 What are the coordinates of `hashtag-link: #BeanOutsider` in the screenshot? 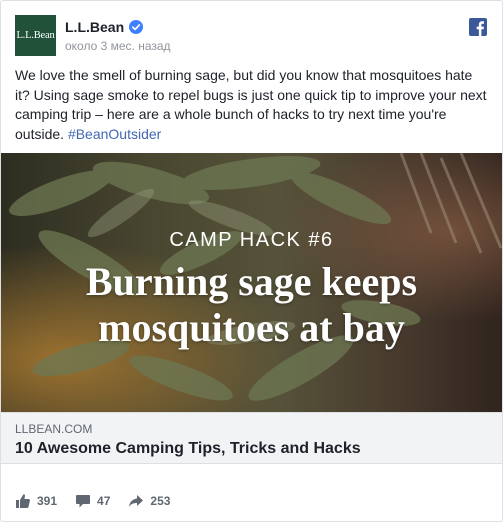 It's located at (114, 134).